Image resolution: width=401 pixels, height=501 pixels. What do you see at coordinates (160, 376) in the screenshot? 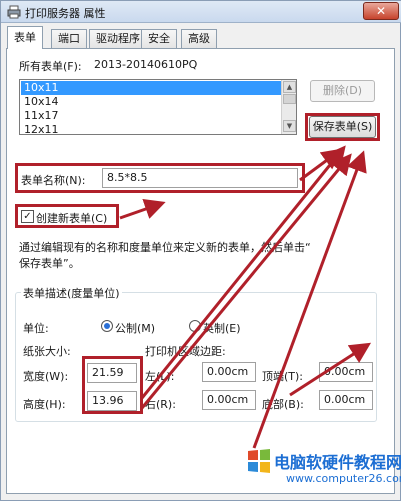
I see `left-margin-label: 左(L):` at bounding box center [160, 376].